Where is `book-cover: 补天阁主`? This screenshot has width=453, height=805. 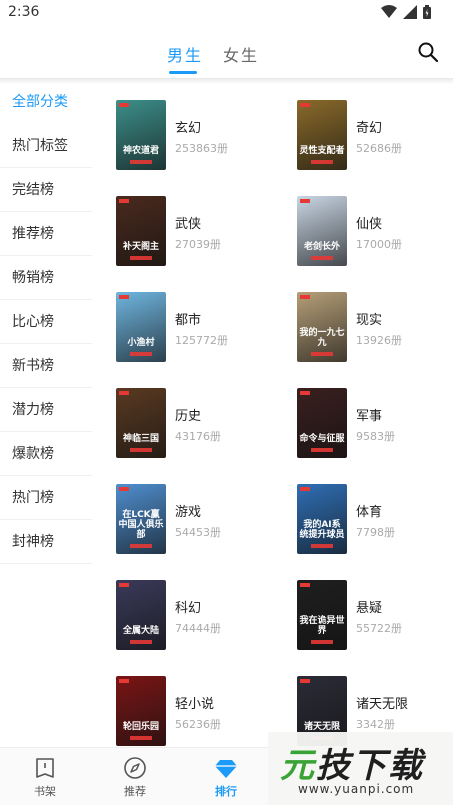
book-cover: 补天阁主 is located at coordinates (141, 231).